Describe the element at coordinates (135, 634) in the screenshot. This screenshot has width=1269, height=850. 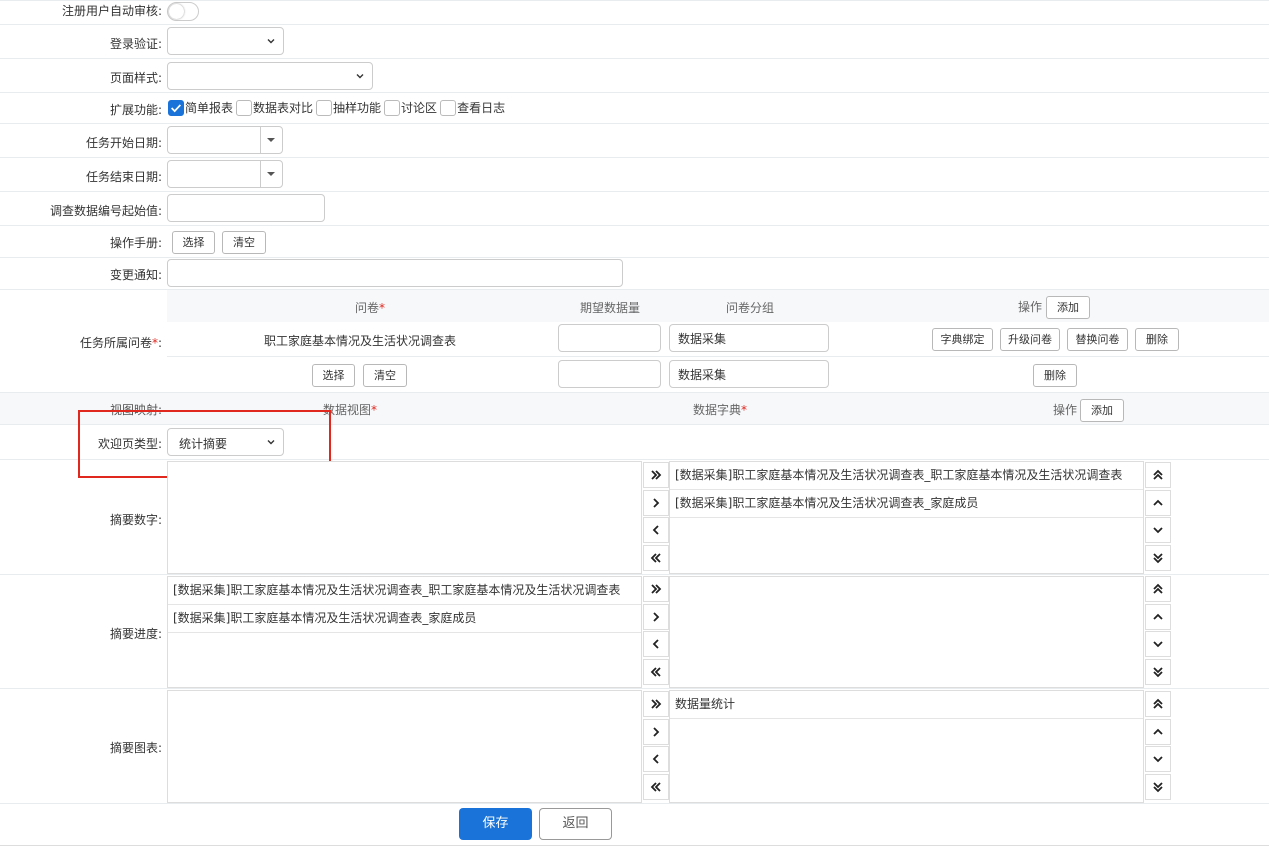
I see `summary-progress-label: 摘要进度:` at that location.